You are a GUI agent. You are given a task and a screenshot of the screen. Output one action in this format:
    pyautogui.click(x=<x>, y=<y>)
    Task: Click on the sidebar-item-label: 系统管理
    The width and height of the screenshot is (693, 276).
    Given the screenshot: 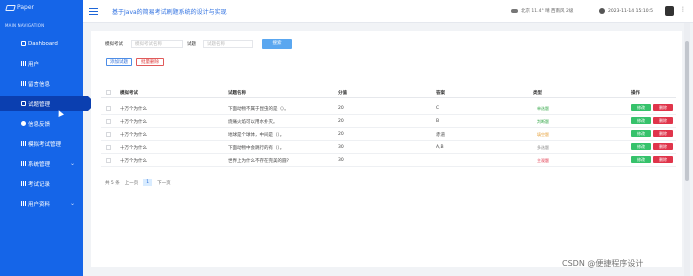 What is the action you would take?
    pyautogui.click(x=39, y=164)
    